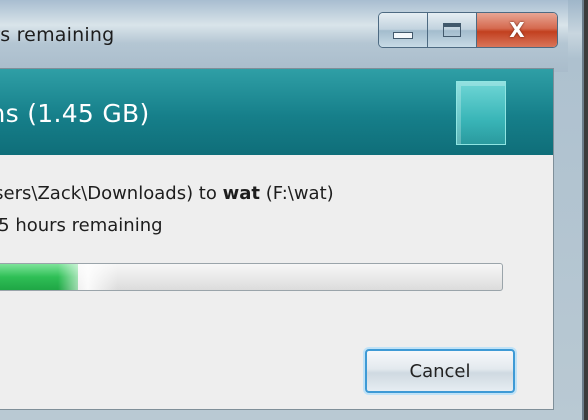 The height and width of the screenshot is (420, 588). I want to click on cancel-button: Cancel, so click(440, 371).